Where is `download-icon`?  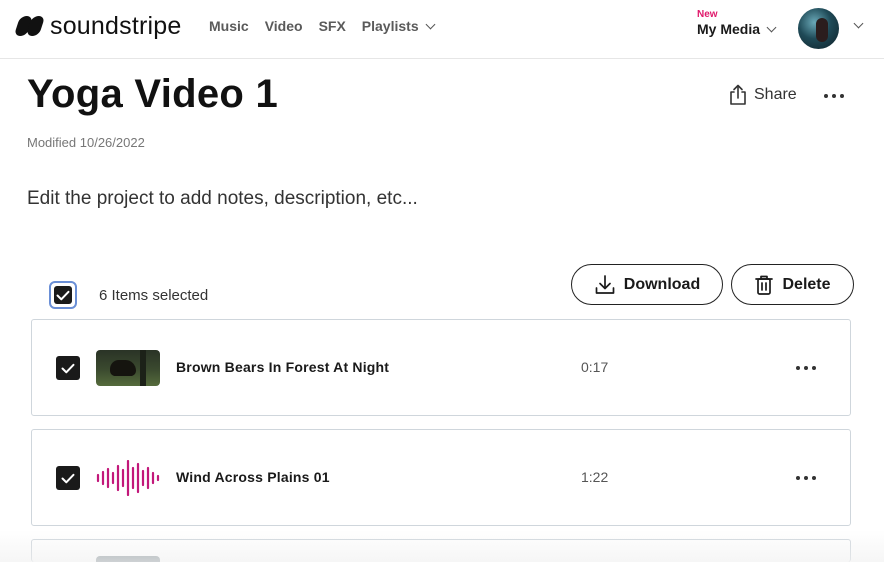
download-icon is located at coordinates (605, 284).